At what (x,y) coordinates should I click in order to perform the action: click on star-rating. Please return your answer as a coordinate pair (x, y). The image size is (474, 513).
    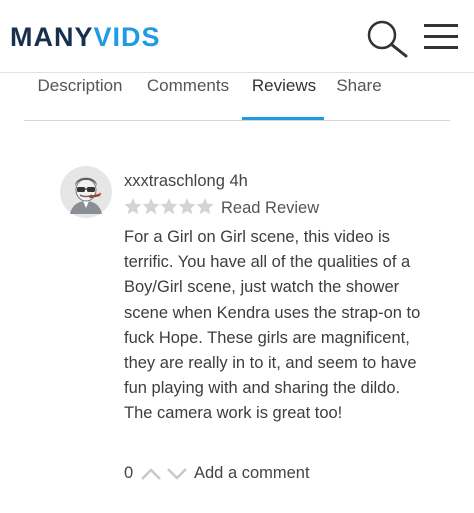
    Looking at the image, I should click on (170, 207).